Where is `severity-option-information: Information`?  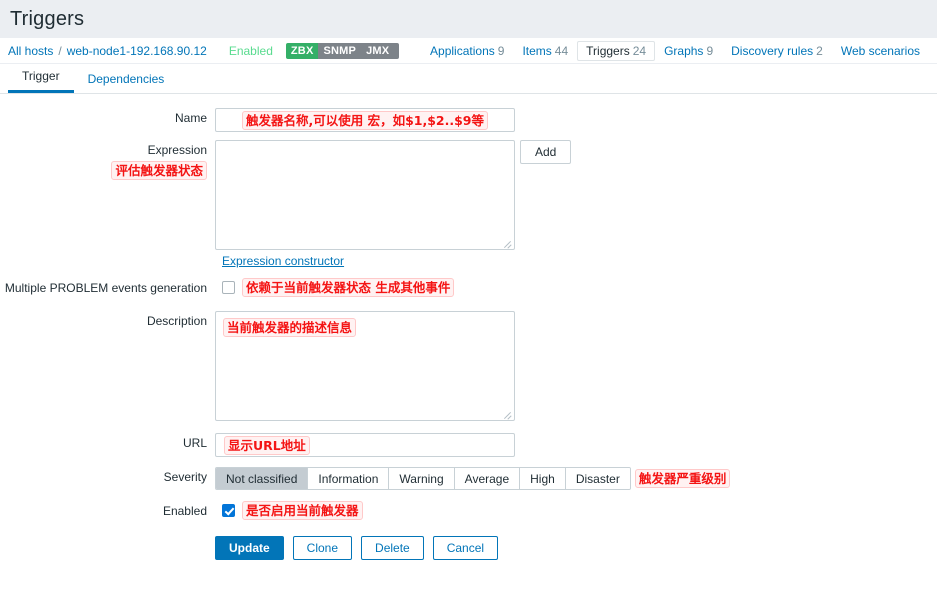
severity-option-information: Information is located at coordinates (349, 478).